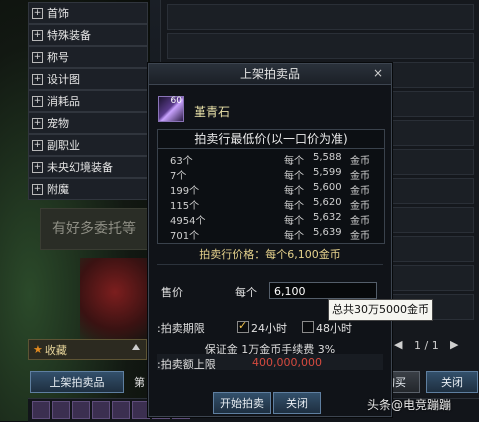 The image size is (479, 422). What do you see at coordinates (69, 35) in the screenshot?
I see `category-label: 特殊装备` at bounding box center [69, 35].